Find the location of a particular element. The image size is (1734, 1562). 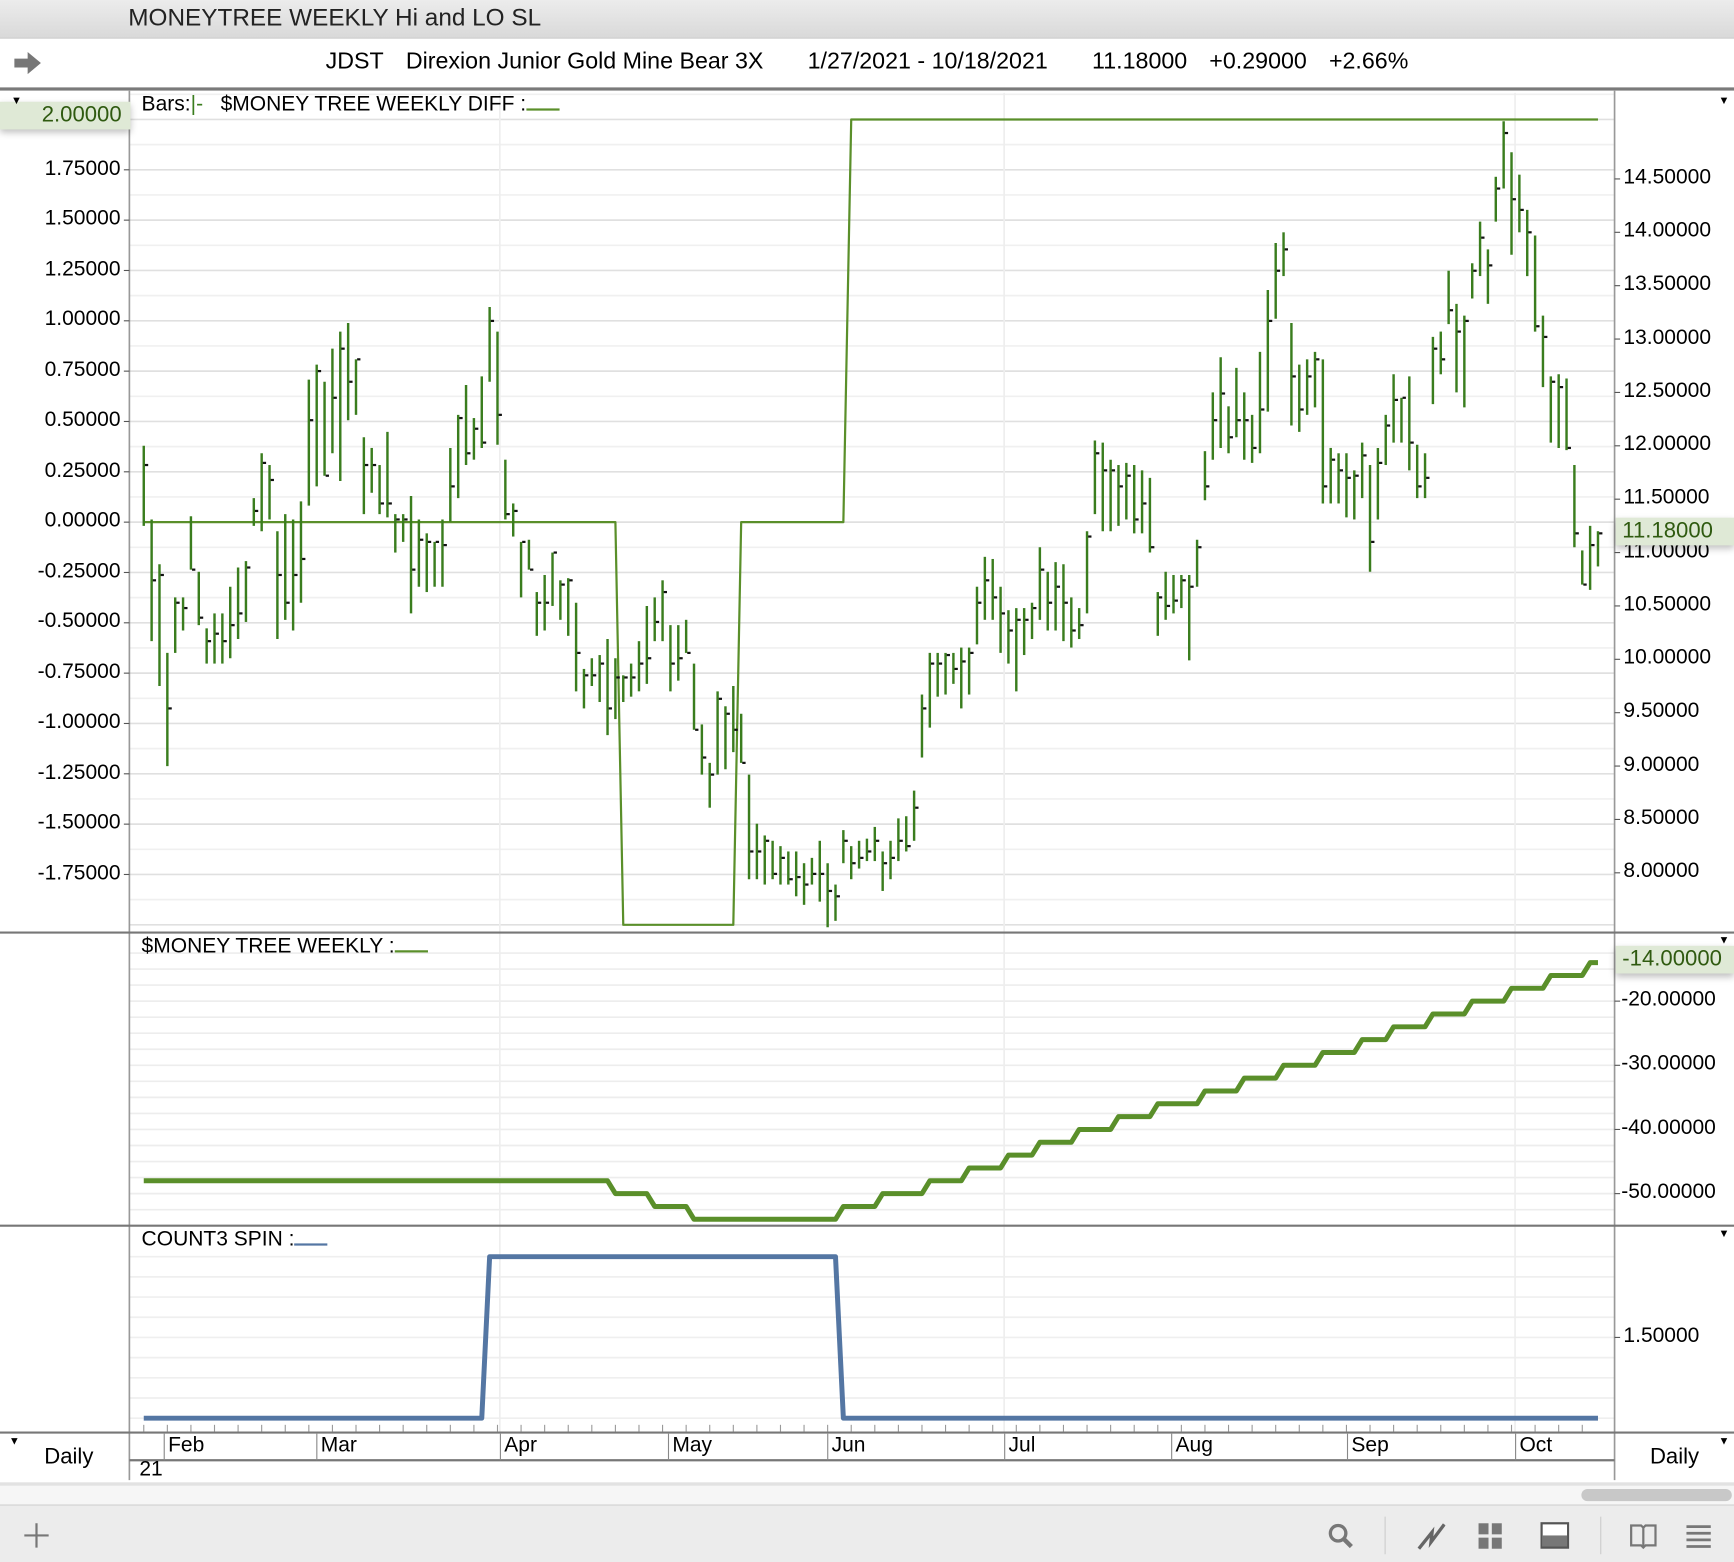

money-axis-label: -40.00000 is located at coordinates (1668, 1128).